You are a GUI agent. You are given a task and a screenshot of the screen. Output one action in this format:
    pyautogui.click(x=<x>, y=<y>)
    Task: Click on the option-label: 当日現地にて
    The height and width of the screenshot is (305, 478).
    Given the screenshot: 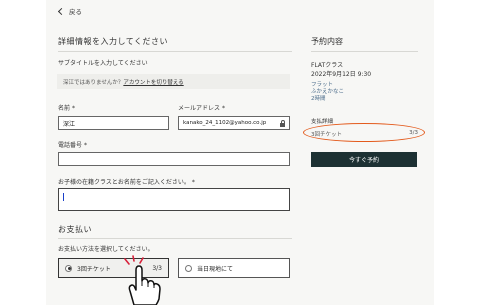 What is the action you would take?
    pyautogui.click(x=215, y=269)
    